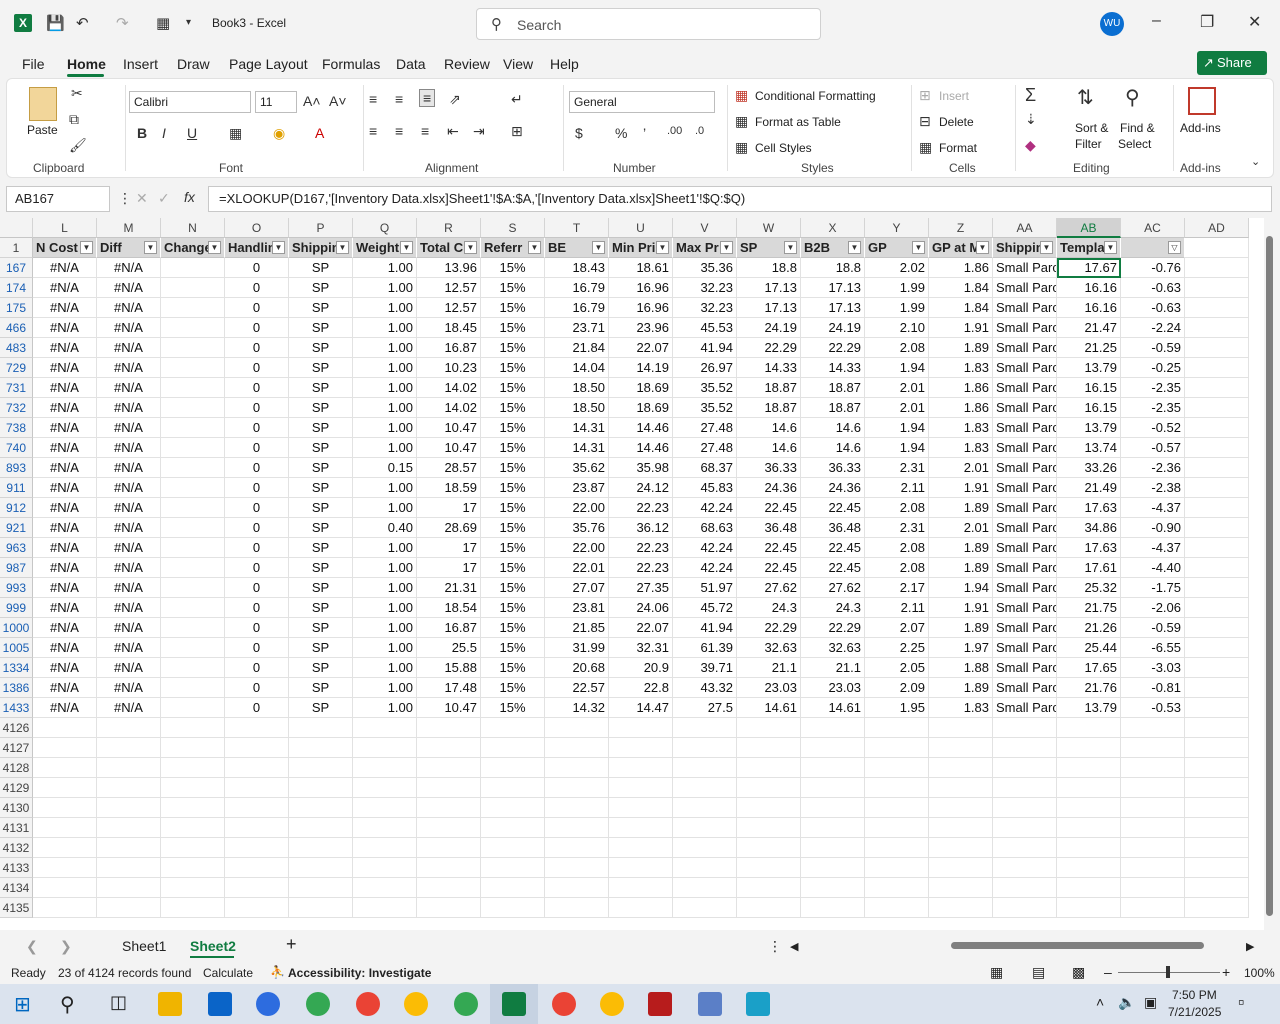  Describe the element at coordinates (577, 468) in the screenshot. I see `table-cell: 35.62` at that location.